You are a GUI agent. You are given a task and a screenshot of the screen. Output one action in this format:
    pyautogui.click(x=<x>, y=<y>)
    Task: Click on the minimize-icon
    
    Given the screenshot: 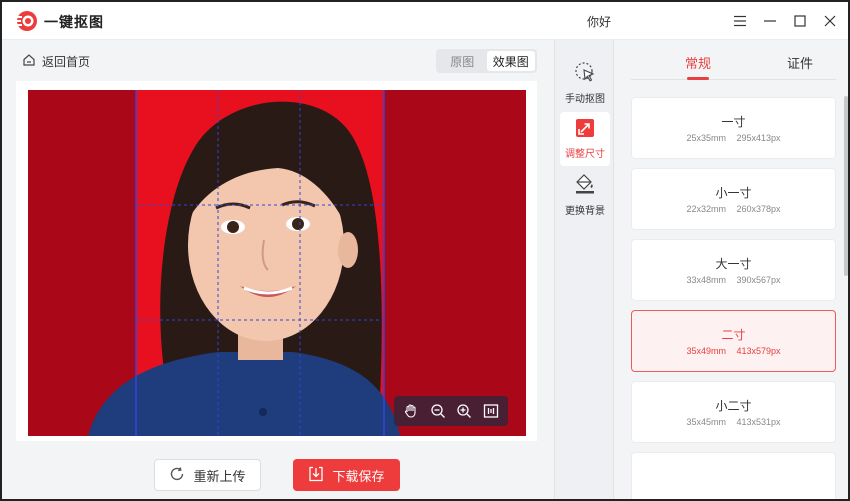 What is the action you would take?
    pyautogui.click(x=770, y=21)
    